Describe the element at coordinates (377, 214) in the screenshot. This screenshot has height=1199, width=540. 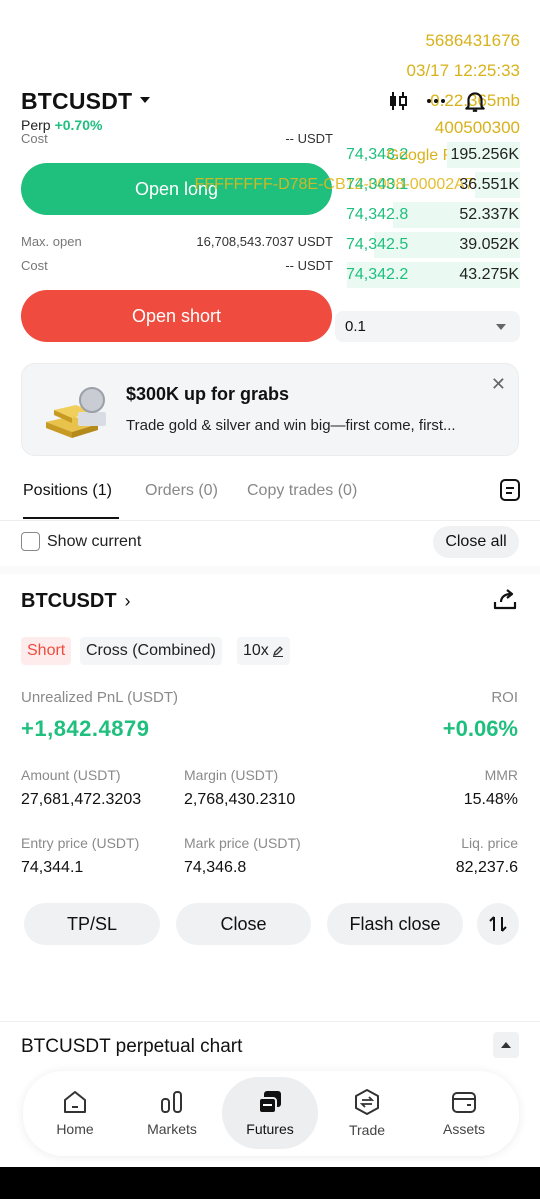
I see `book-price: 74,342.8` at that location.